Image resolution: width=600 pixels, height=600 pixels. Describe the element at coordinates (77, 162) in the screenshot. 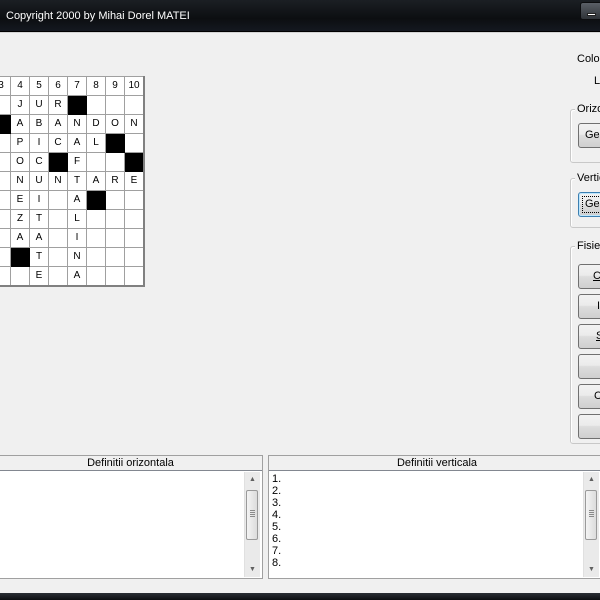

I see `grid-cell: F` at that location.